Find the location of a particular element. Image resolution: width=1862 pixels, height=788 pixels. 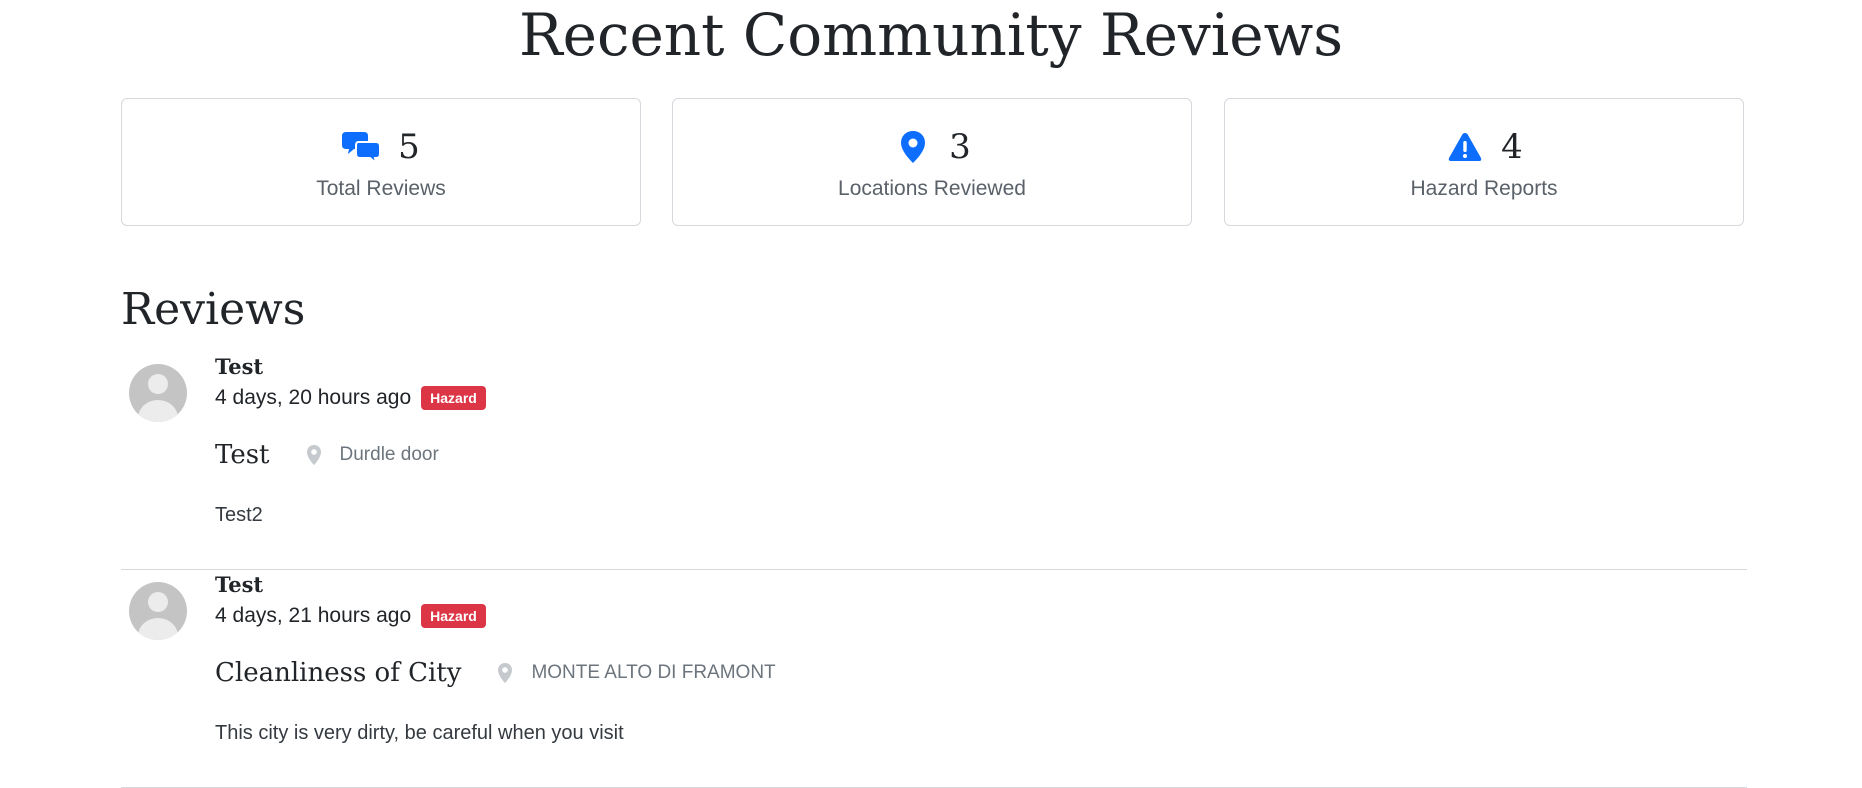

map-pin-icon is located at coordinates (913, 147).